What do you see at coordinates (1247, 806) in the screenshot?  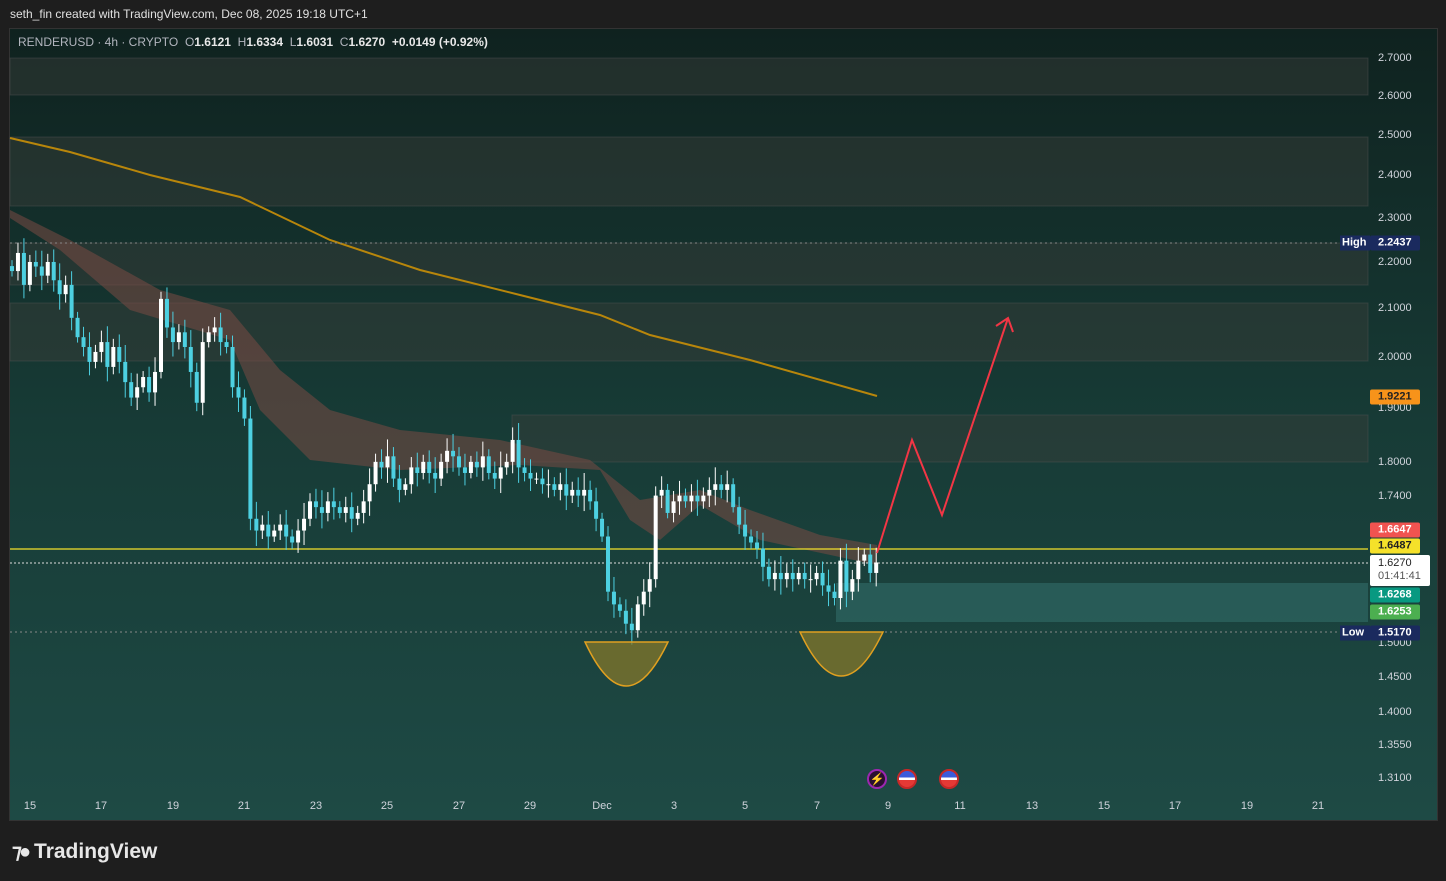 I see `time-tick: 19` at bounding box center [1247, 806].